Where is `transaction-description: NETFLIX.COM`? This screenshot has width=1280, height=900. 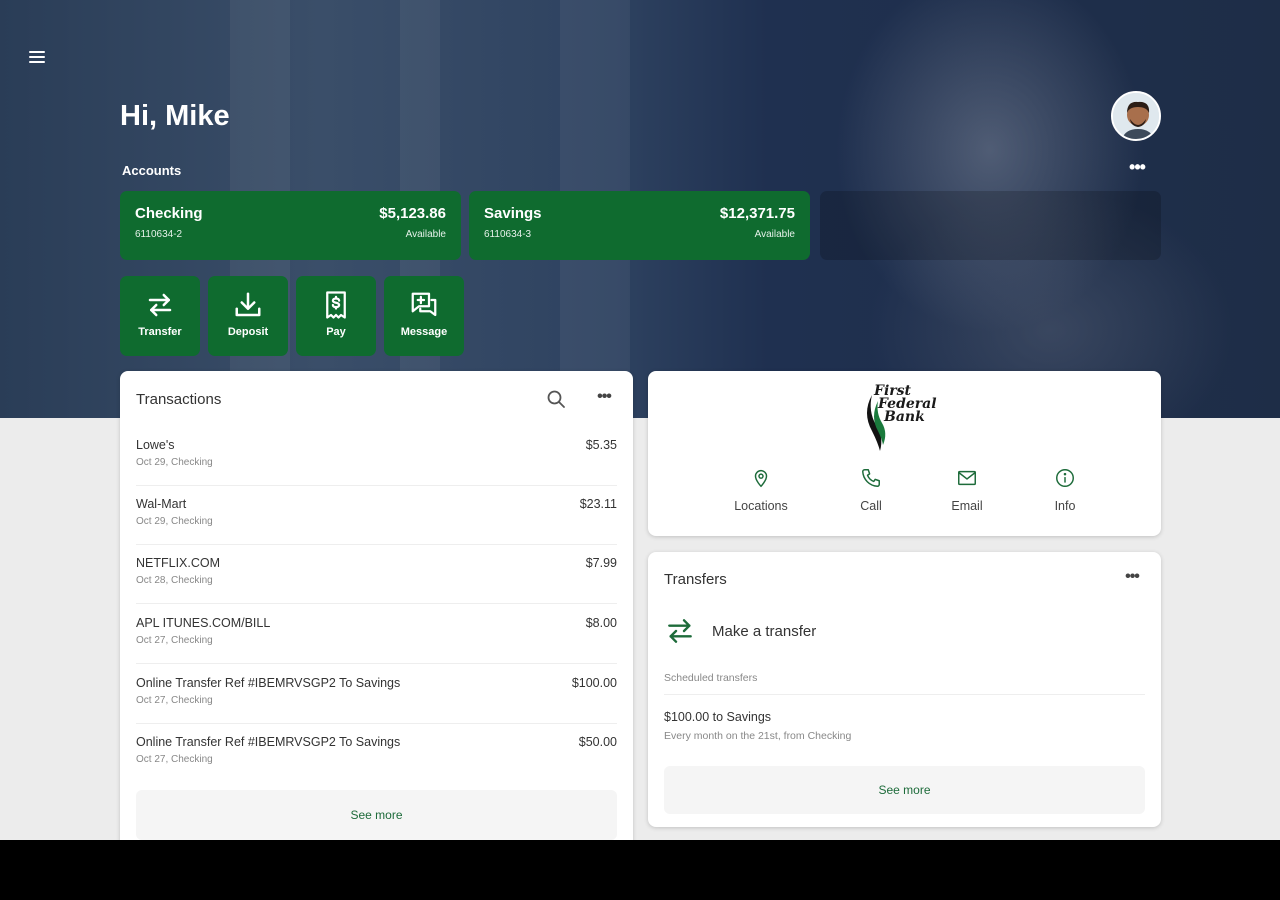
transaction-description: NETFLIX.COM is located at coordinates (178, 563).